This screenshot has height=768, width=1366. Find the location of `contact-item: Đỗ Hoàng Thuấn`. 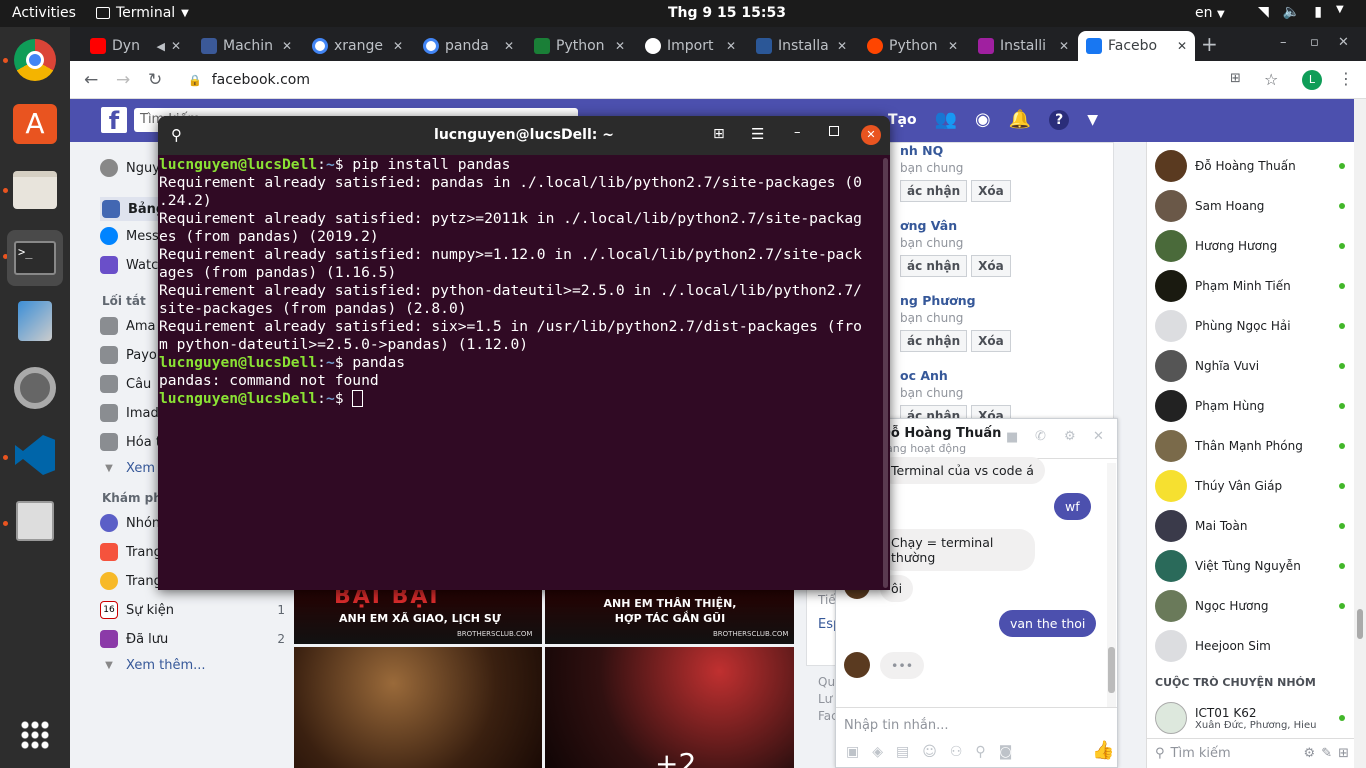

contact-item: Đỗ Hoàng Thuấn is located at coordinates (1250, 166).